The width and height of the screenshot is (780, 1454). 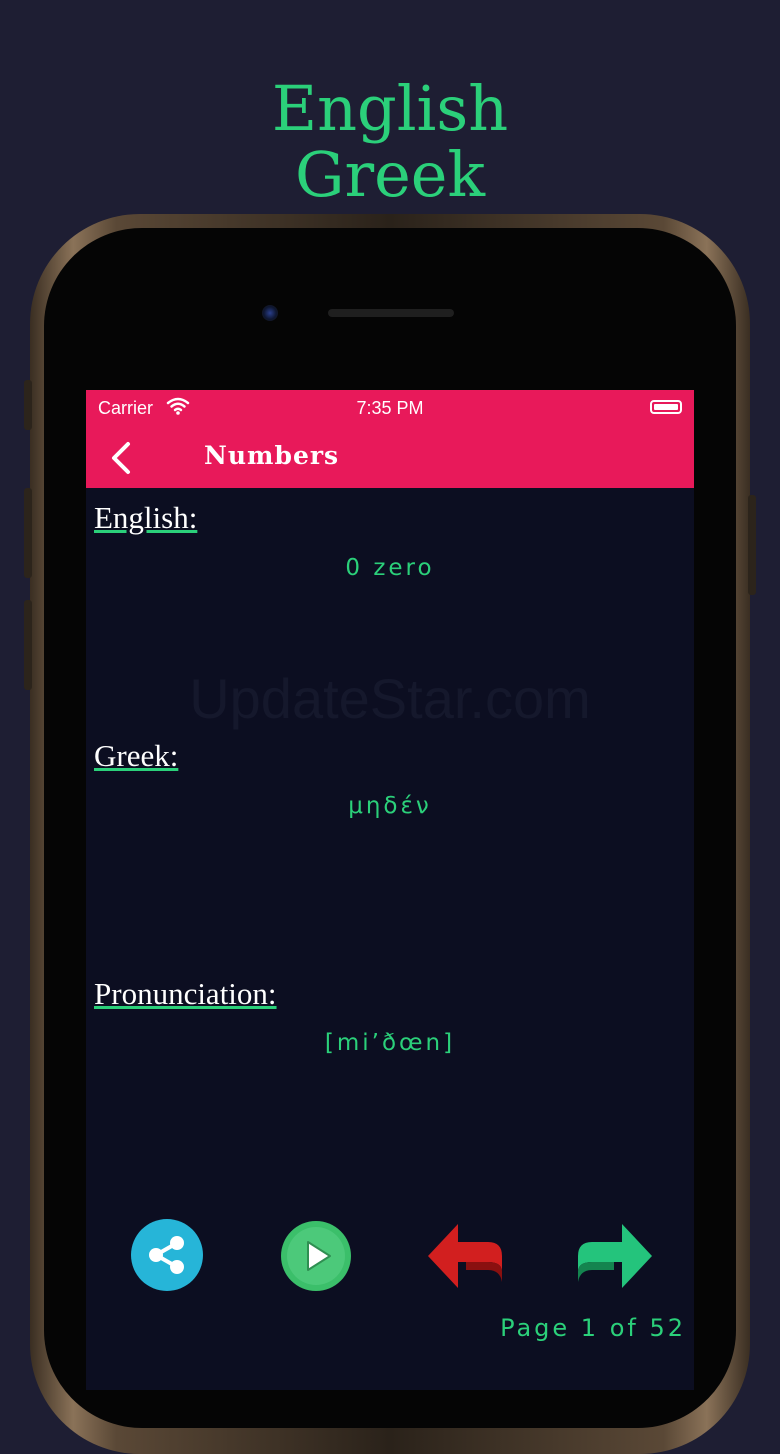 What do you see at coordinates (390, 568) in the screenshot?
I see `english-value: 0 zero` at bounding box center [390, 568].